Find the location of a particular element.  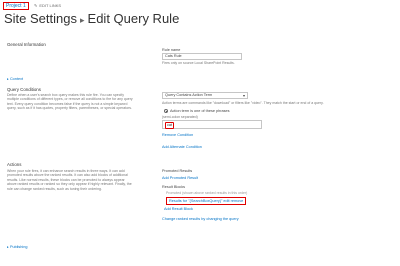

condition-type-value: Query Contains Action Term is located at coordinates (189, 95).